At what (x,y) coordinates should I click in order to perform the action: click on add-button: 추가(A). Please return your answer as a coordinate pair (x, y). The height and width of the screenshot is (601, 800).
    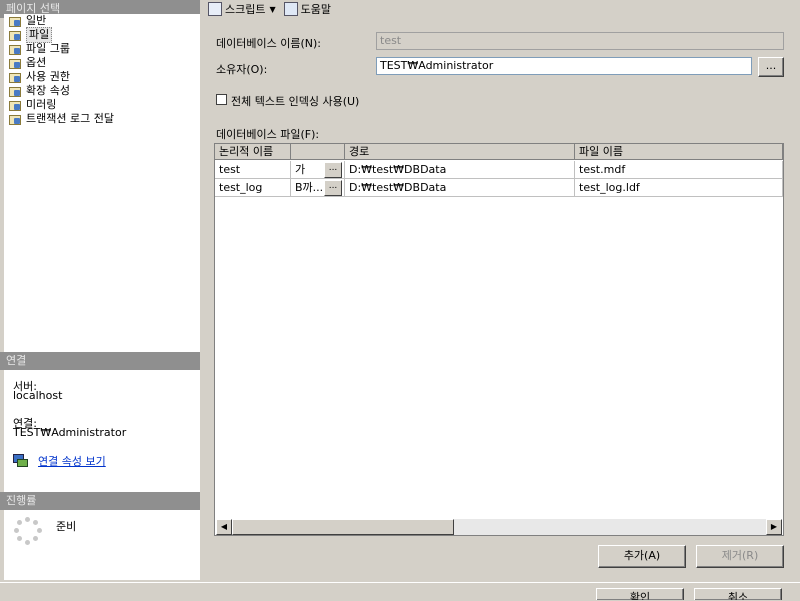
    Looking at the image, I should click on (642, 556).